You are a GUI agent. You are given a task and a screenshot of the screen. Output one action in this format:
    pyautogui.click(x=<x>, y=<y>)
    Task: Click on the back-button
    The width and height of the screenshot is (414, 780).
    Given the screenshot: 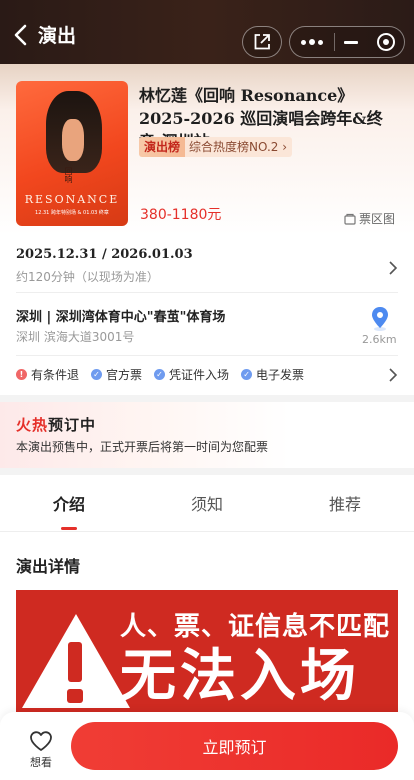 What is the action you would take?
    pyautogui.click(x=21, y=35)
    